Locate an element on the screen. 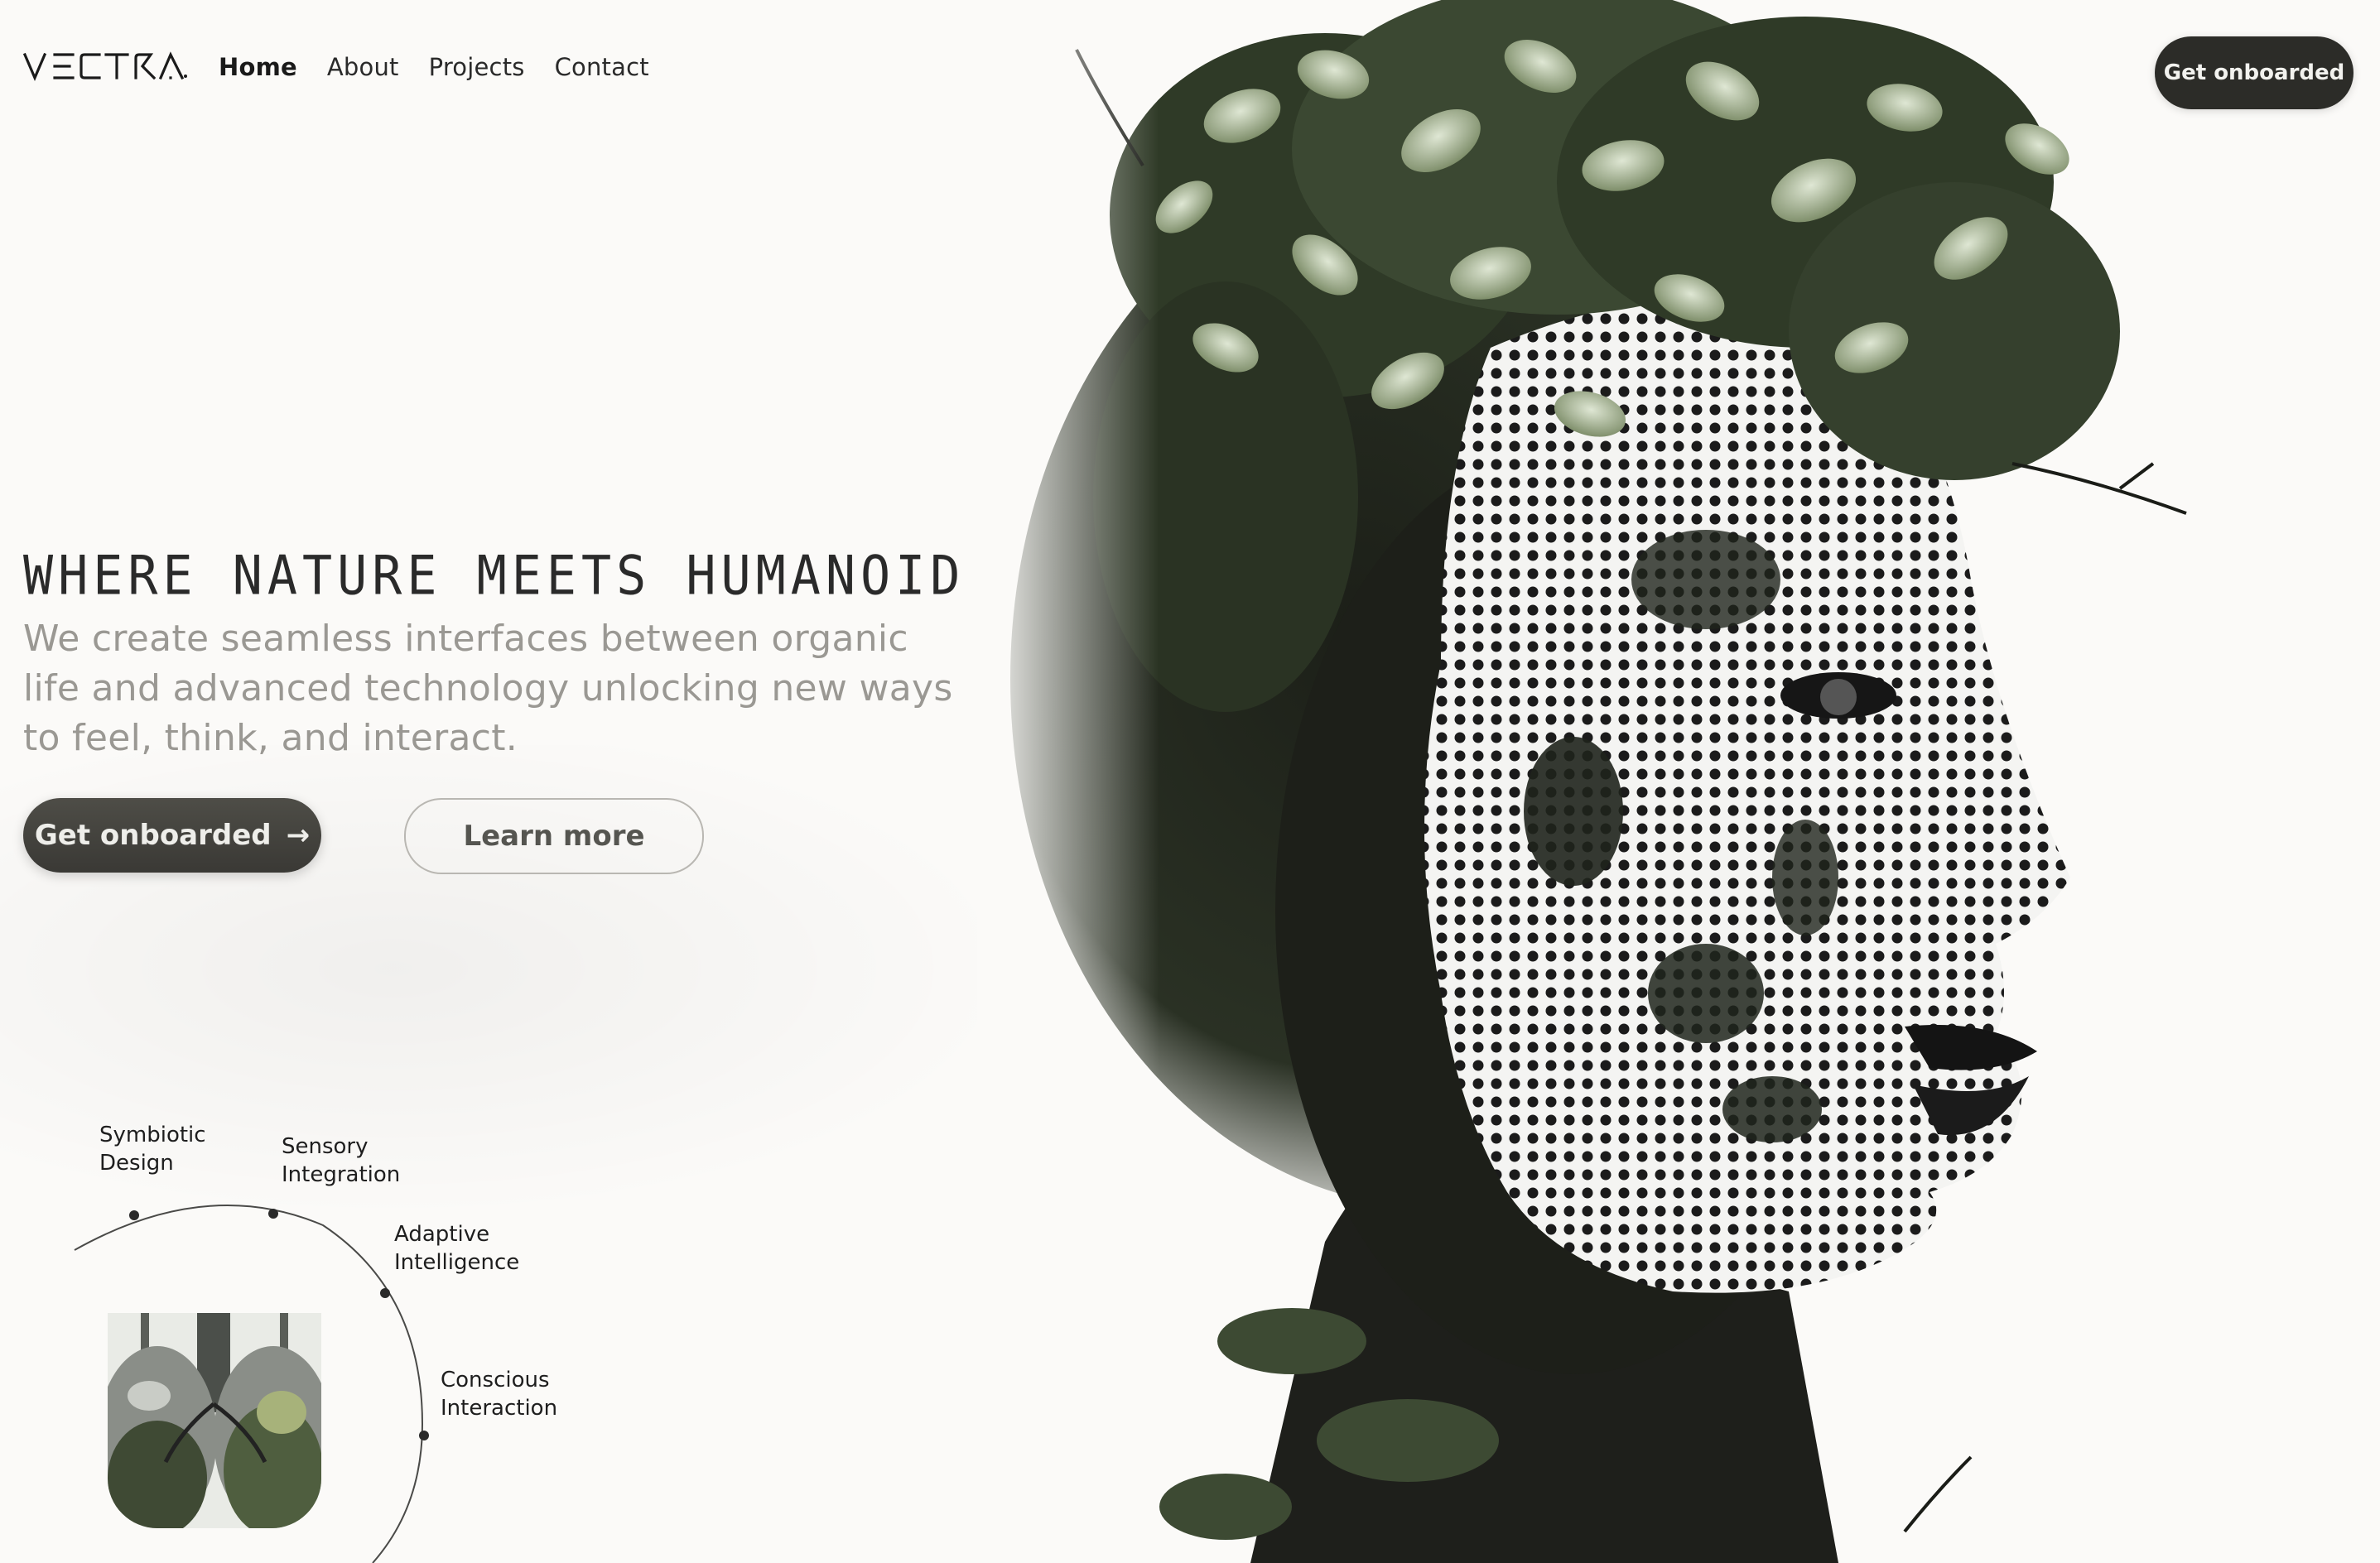 The height and width of the screenshot is (1563, 2380). feature-label-line: Intelligence is located at coordinates (457, 1262).